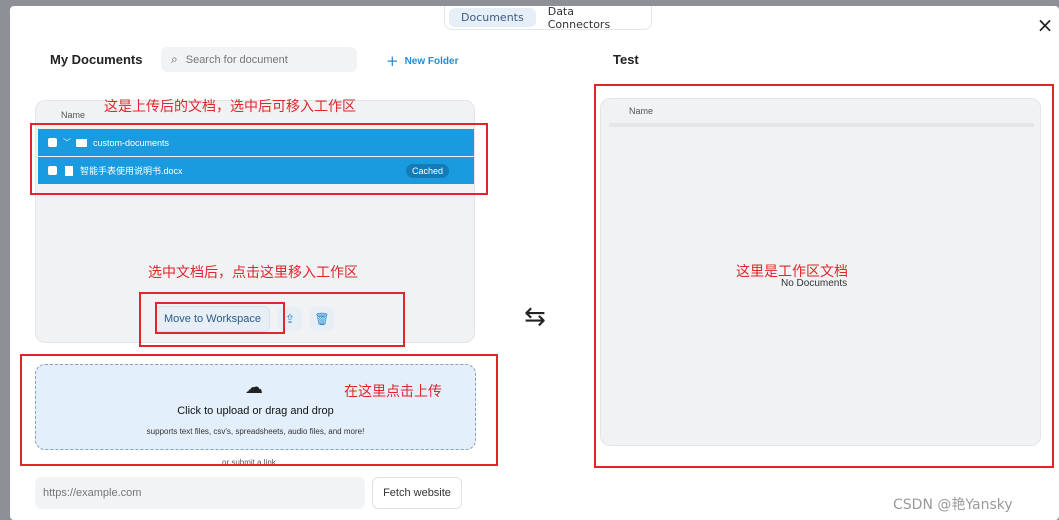 Image resolution: width=1059 pixels, height=520 pixels. What do you see at coordinates (792, 272) in the screenshot?
I see `annotation-label: 这里是工作区文档` at bounding box center [792, 272].